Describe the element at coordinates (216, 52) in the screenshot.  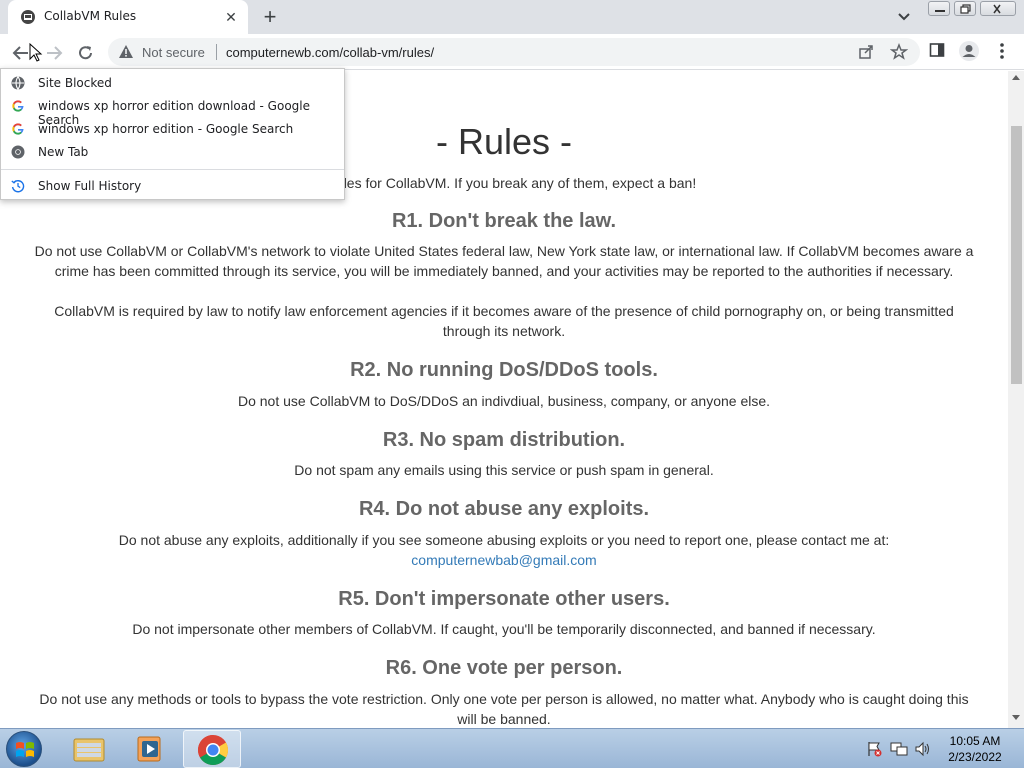
I see `omnibox-divider` at that location.